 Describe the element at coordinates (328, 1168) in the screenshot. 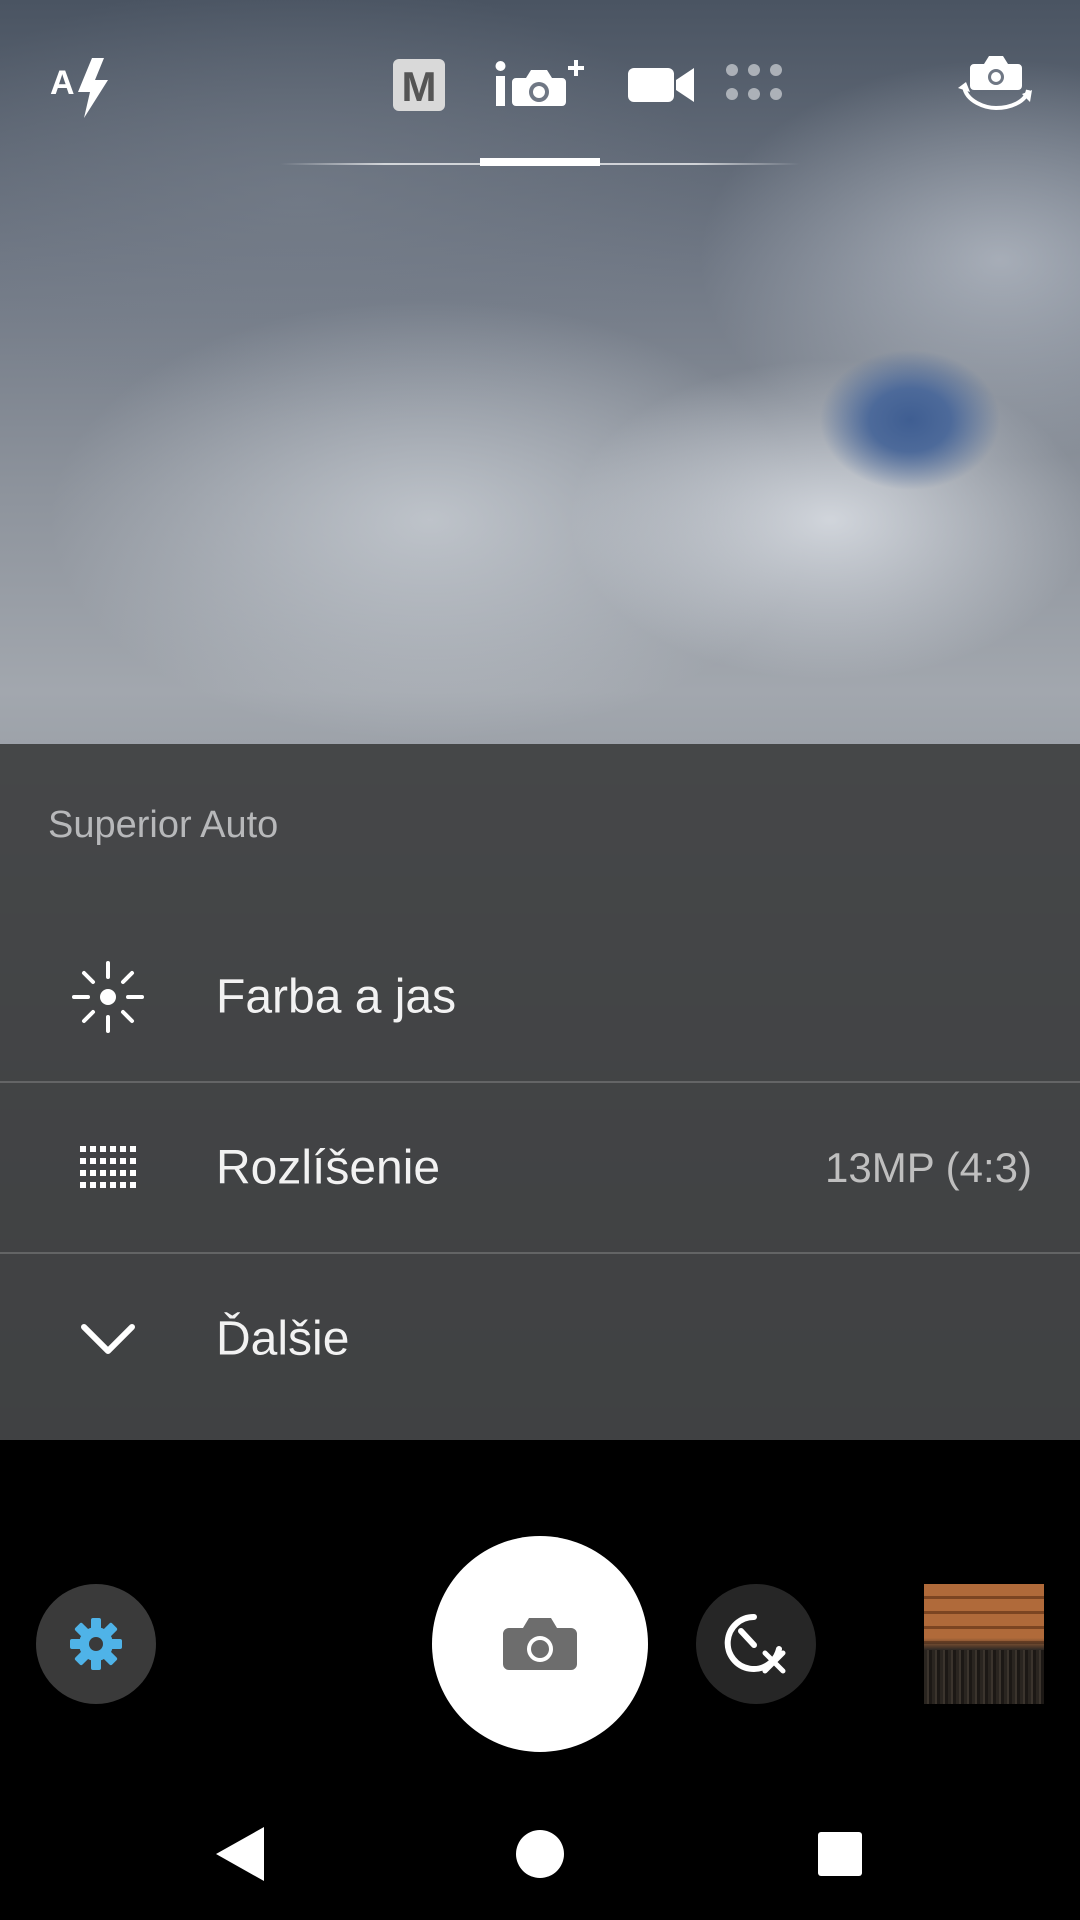

I see `row-label: Rozlíšenie` at that location.